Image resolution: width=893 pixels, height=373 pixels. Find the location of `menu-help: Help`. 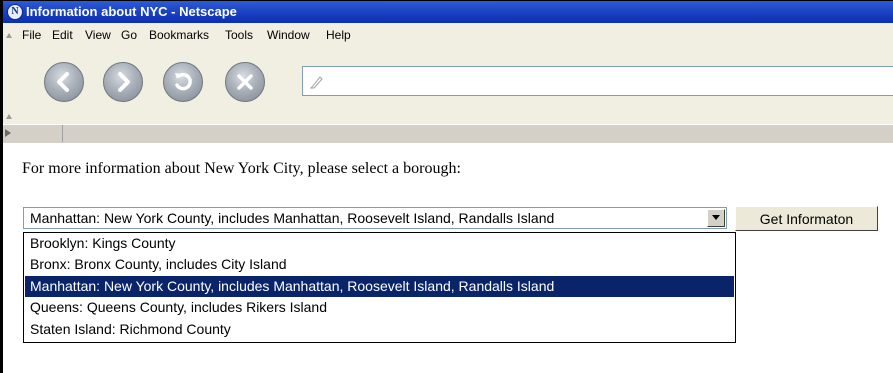

menu-help: Help is located at coordinates (338, 35).